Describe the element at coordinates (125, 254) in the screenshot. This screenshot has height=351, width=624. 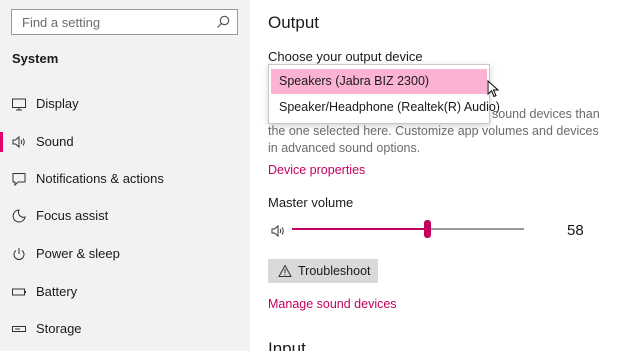
I see `sidebar-item-power-sleep: Power & sleep` at that location.